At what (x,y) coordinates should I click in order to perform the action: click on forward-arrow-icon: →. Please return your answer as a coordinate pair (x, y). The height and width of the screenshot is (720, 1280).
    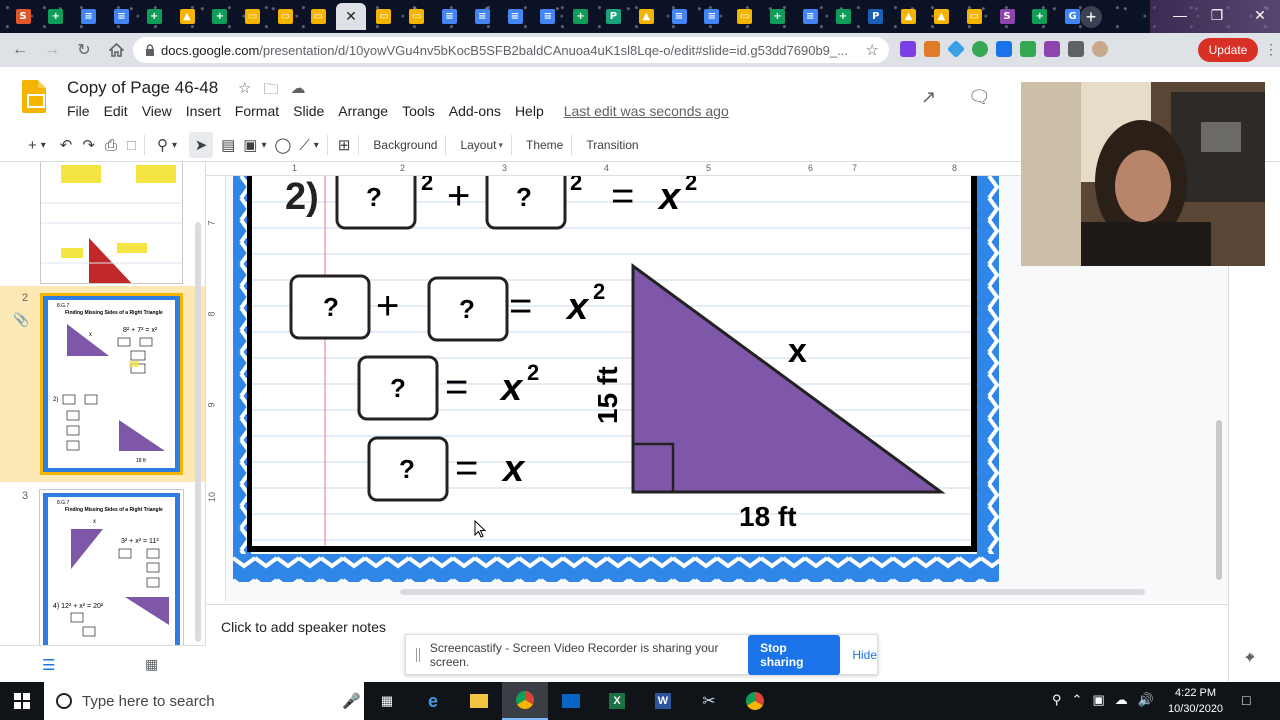
    Looking at the image, I should click on (52, 50).